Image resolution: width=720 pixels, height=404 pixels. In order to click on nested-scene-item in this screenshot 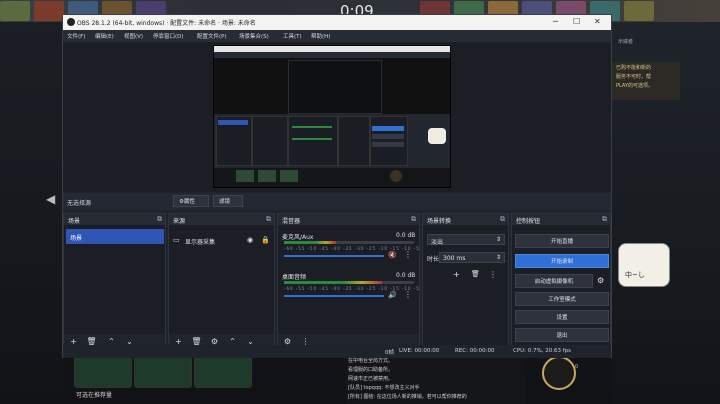, I will do `click(233, 122)`.